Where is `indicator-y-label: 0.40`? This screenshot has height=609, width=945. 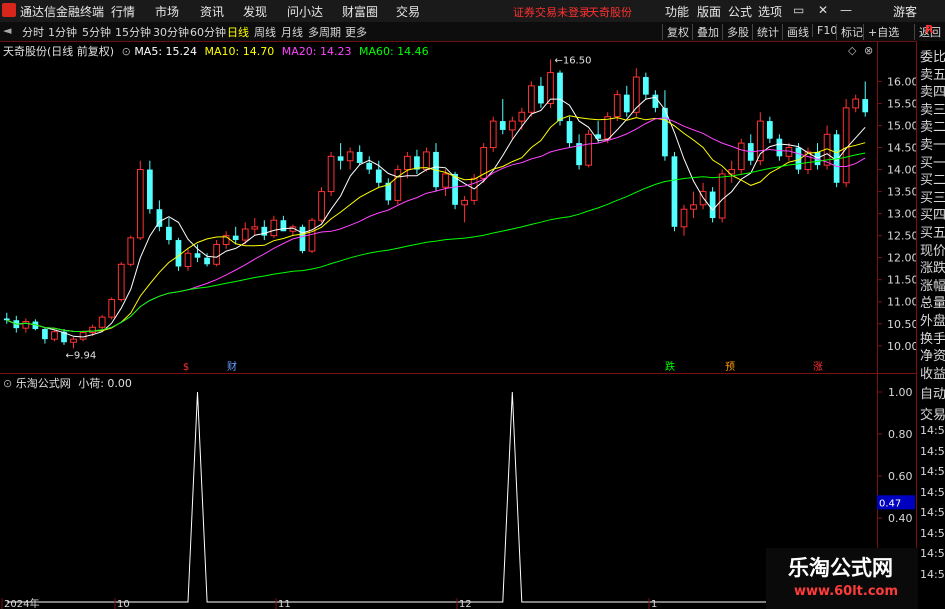
indicator-y-label: 0.40 is located at coordinates (900, 518).